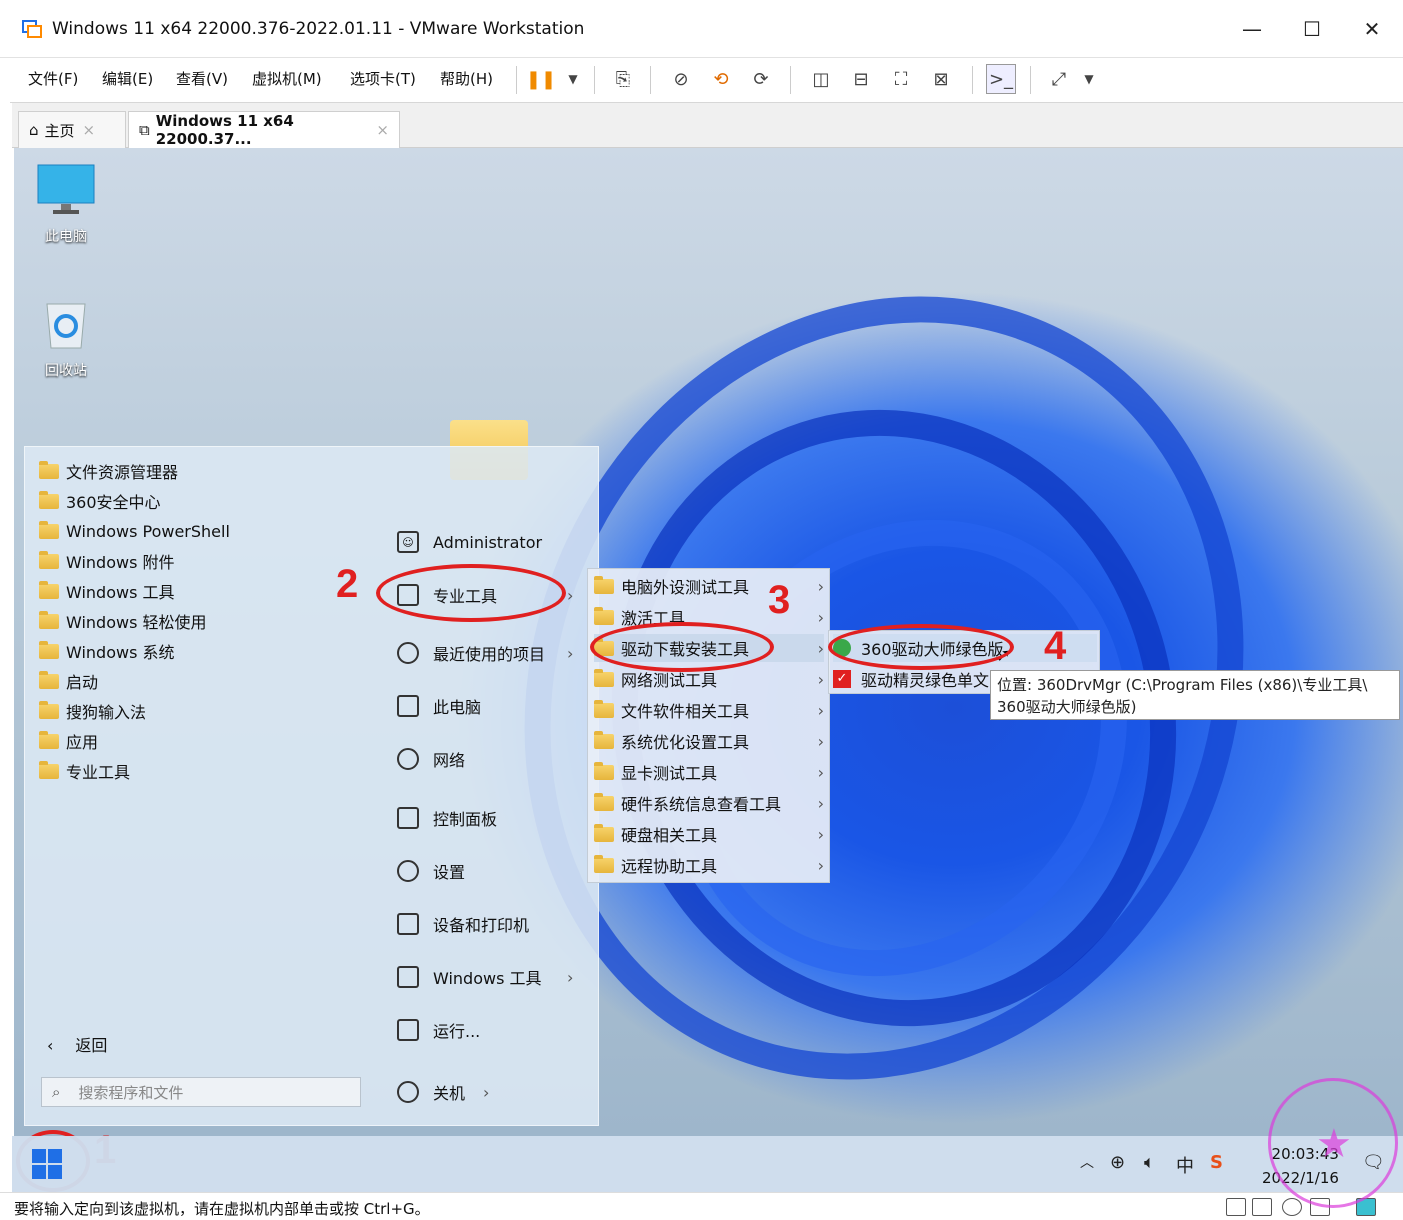 Image resolution: width=1403 pixels, height=1220 pixels. I want to click on desktop-icon-recycle-bin: 回收站, so click(66, 339).